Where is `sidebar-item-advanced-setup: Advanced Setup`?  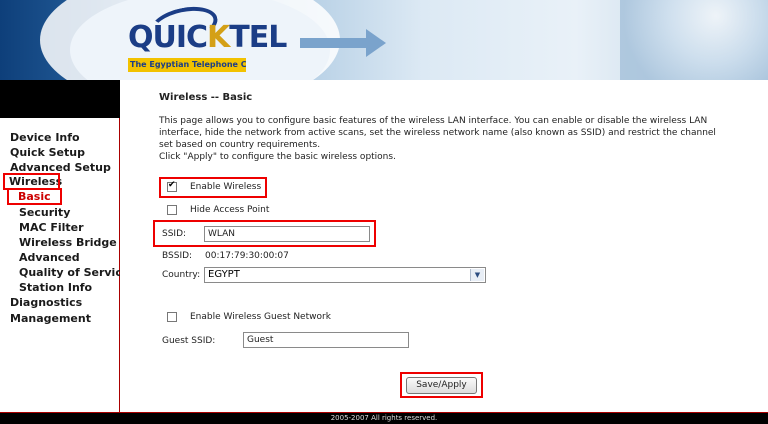
sidebar-item-advanced-setup: Advanced Setup is located at coordinates (60, 167).